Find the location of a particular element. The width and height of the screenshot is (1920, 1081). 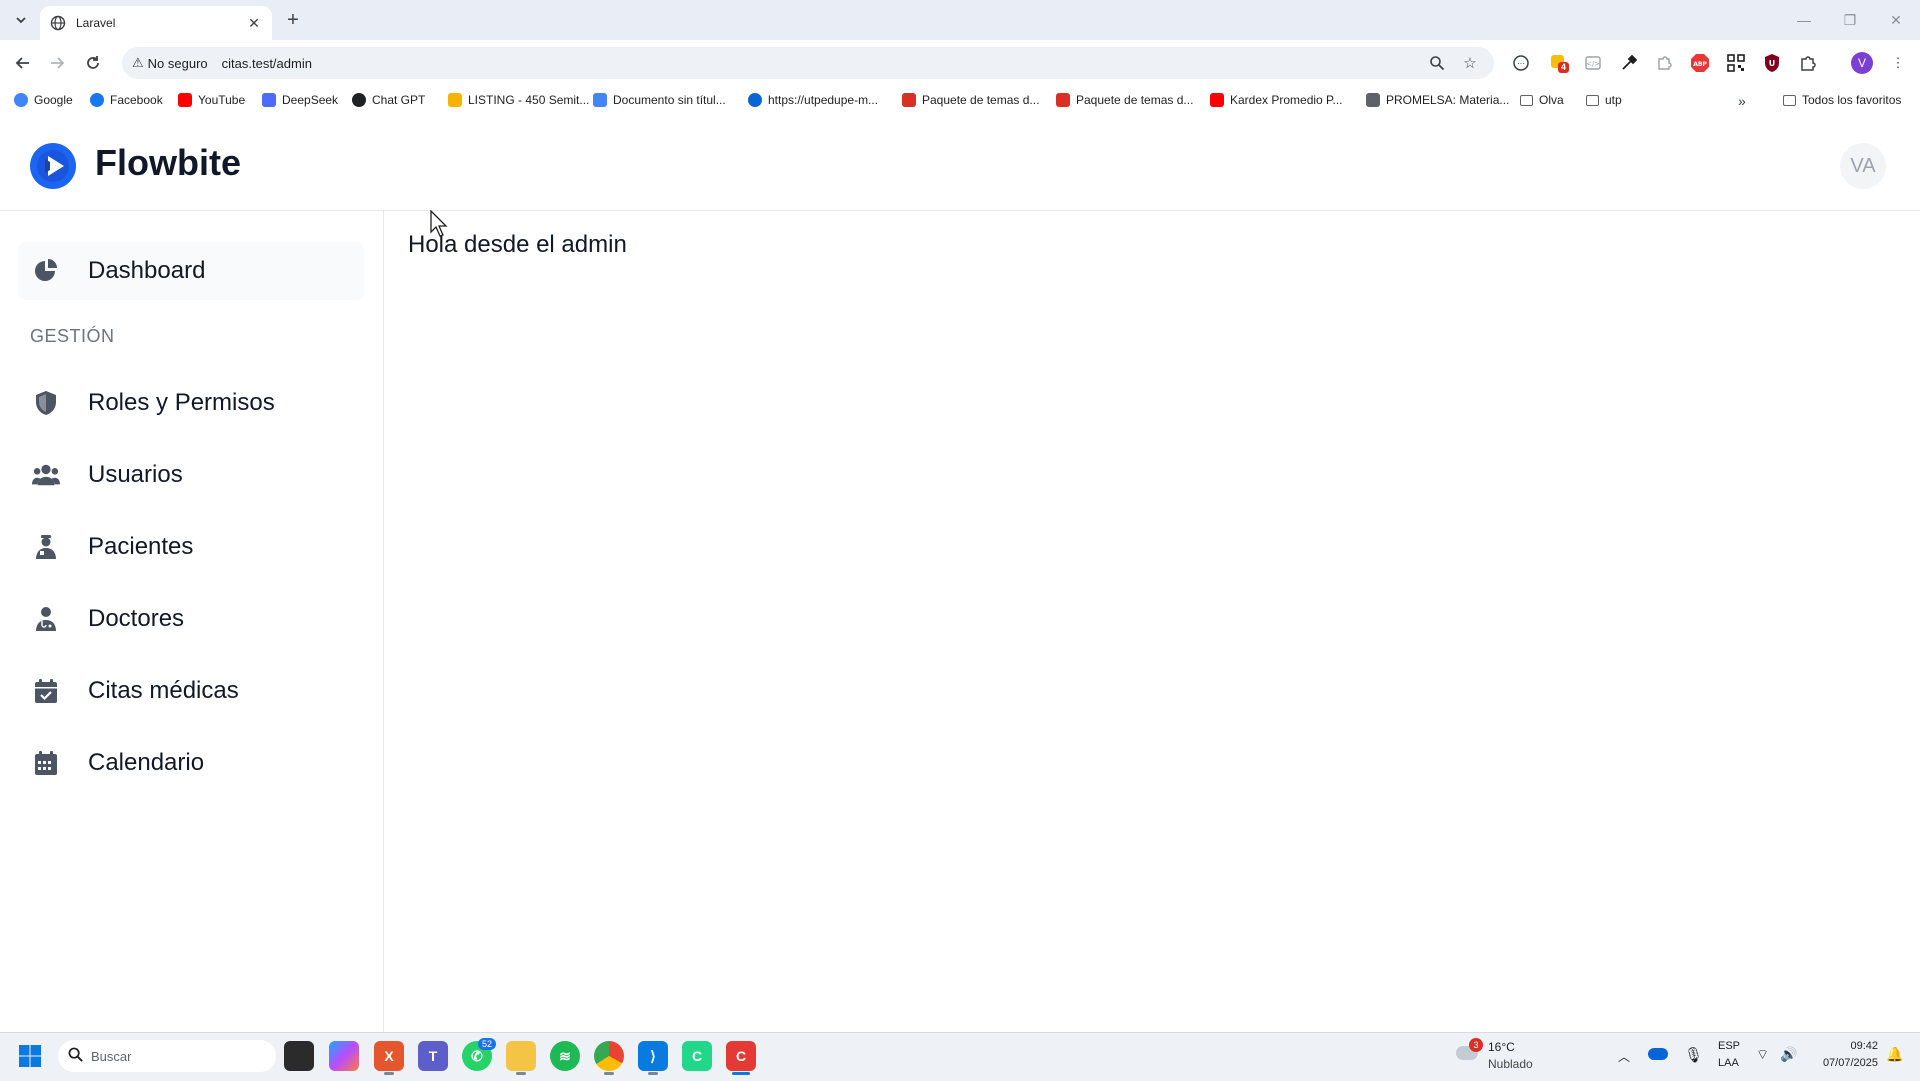

notifications-icon: 🔔 is located at coordinates (1894, 1054).